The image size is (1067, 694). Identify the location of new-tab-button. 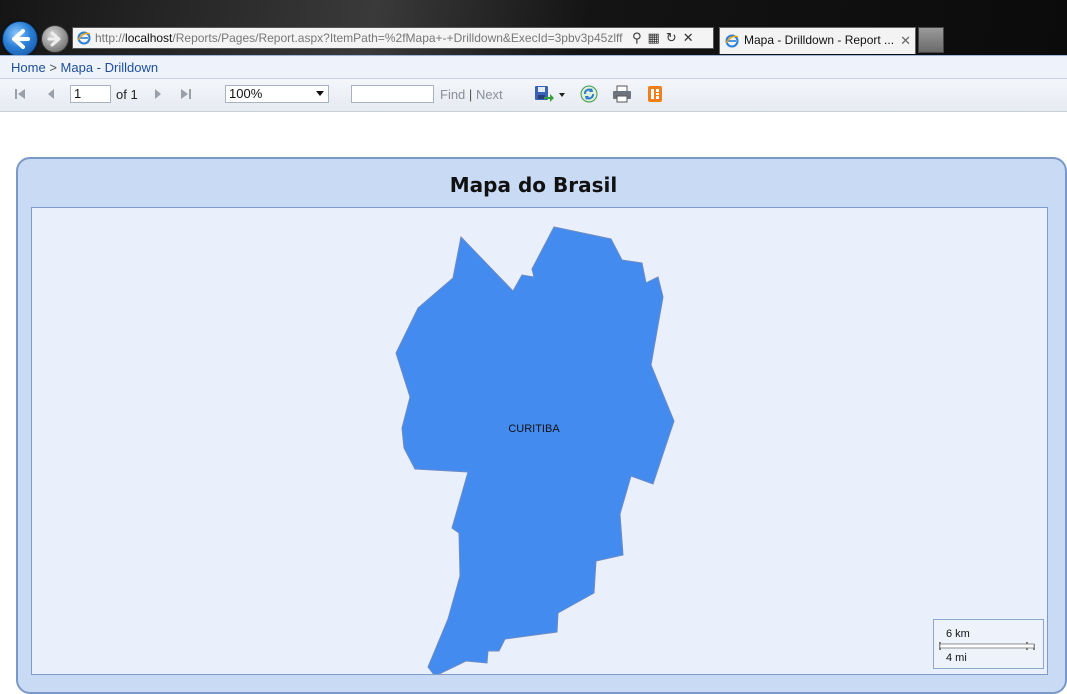
(931, 40).